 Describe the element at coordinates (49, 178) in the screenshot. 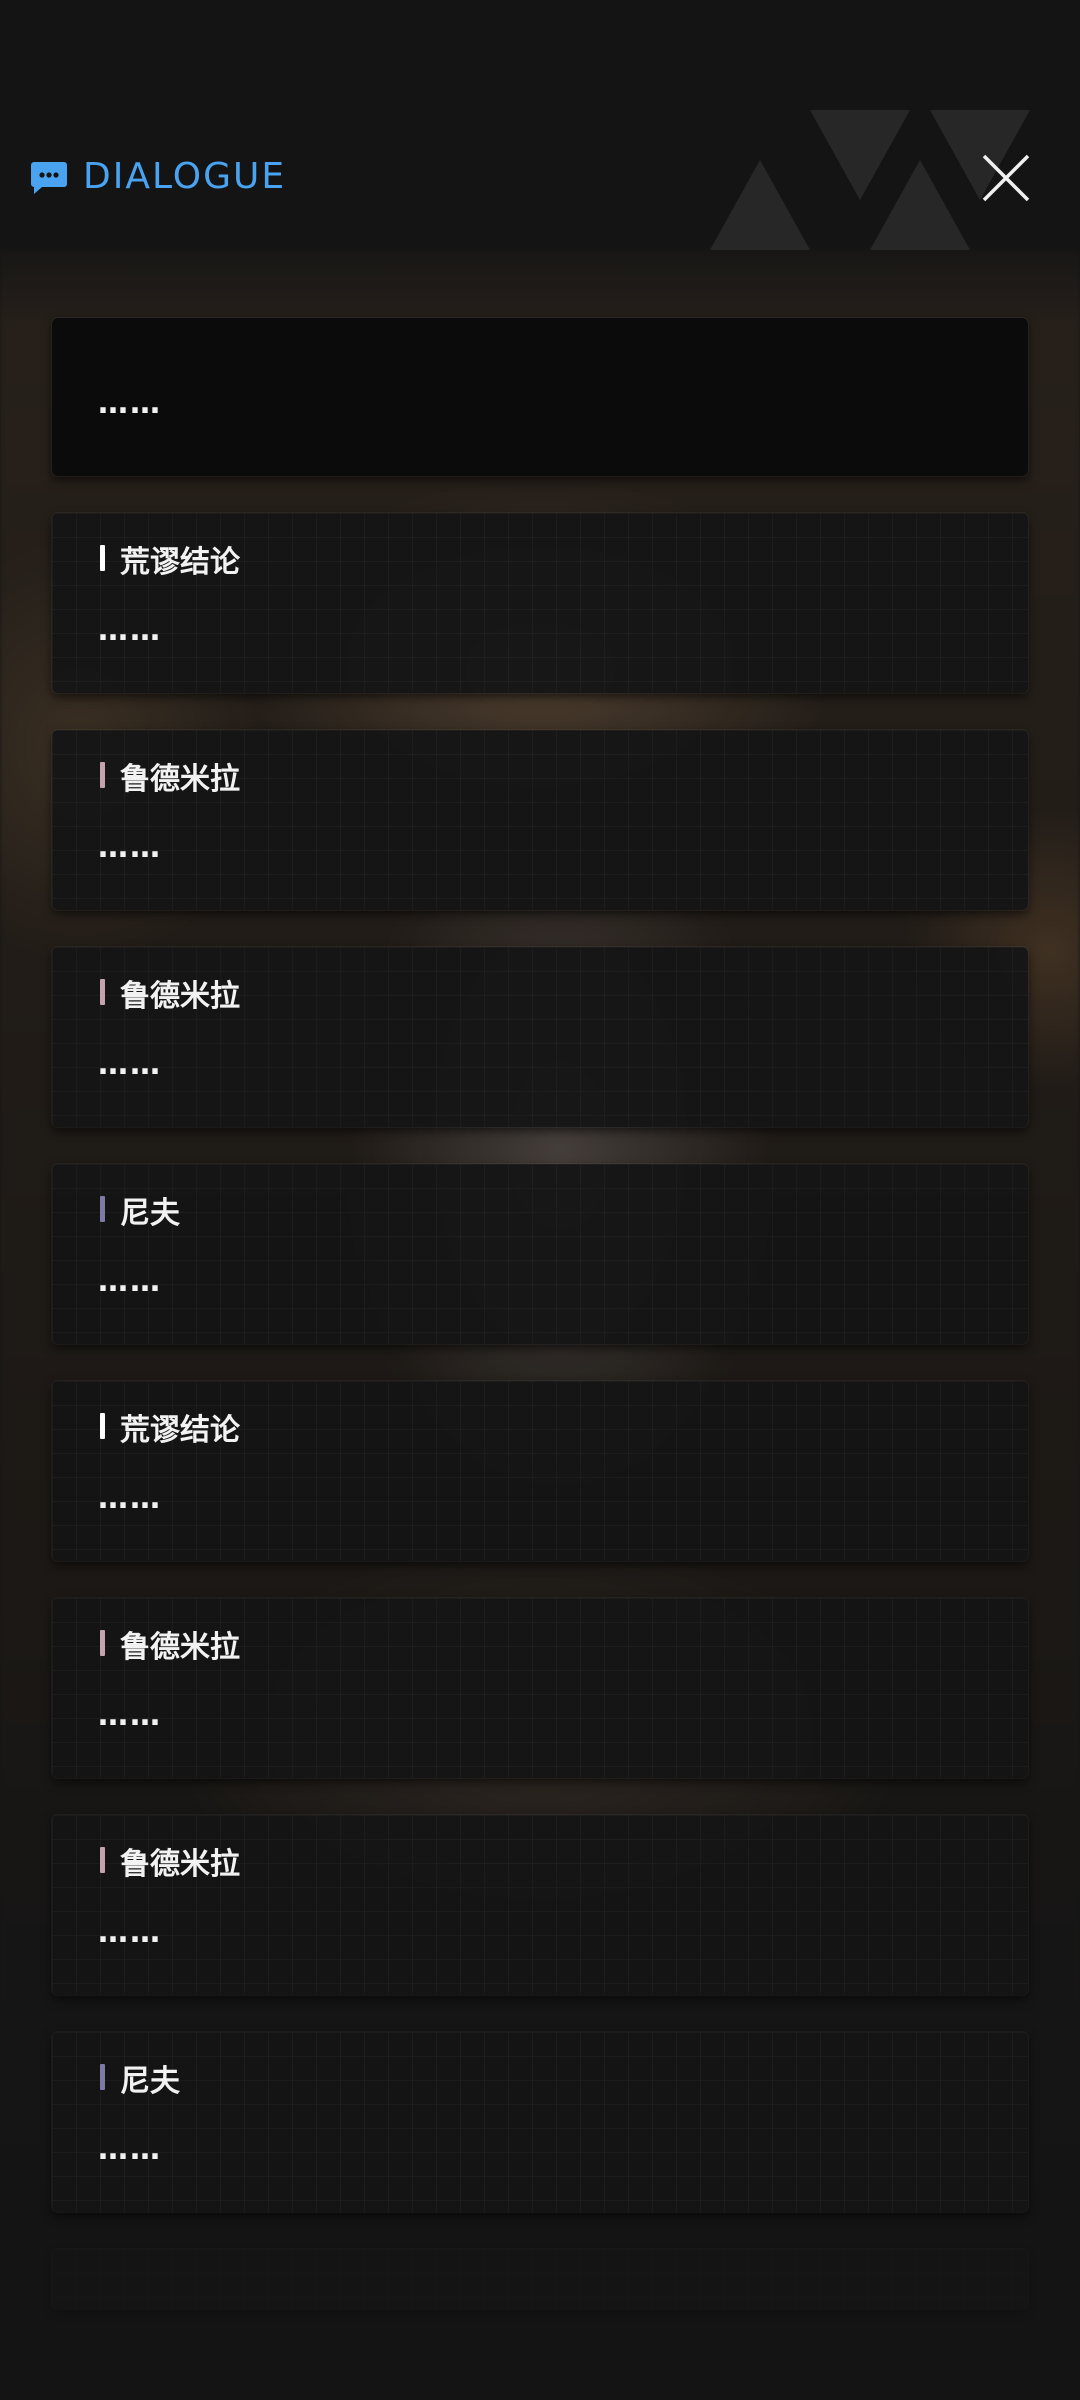

I see `chat-bubble-icon` at that location.